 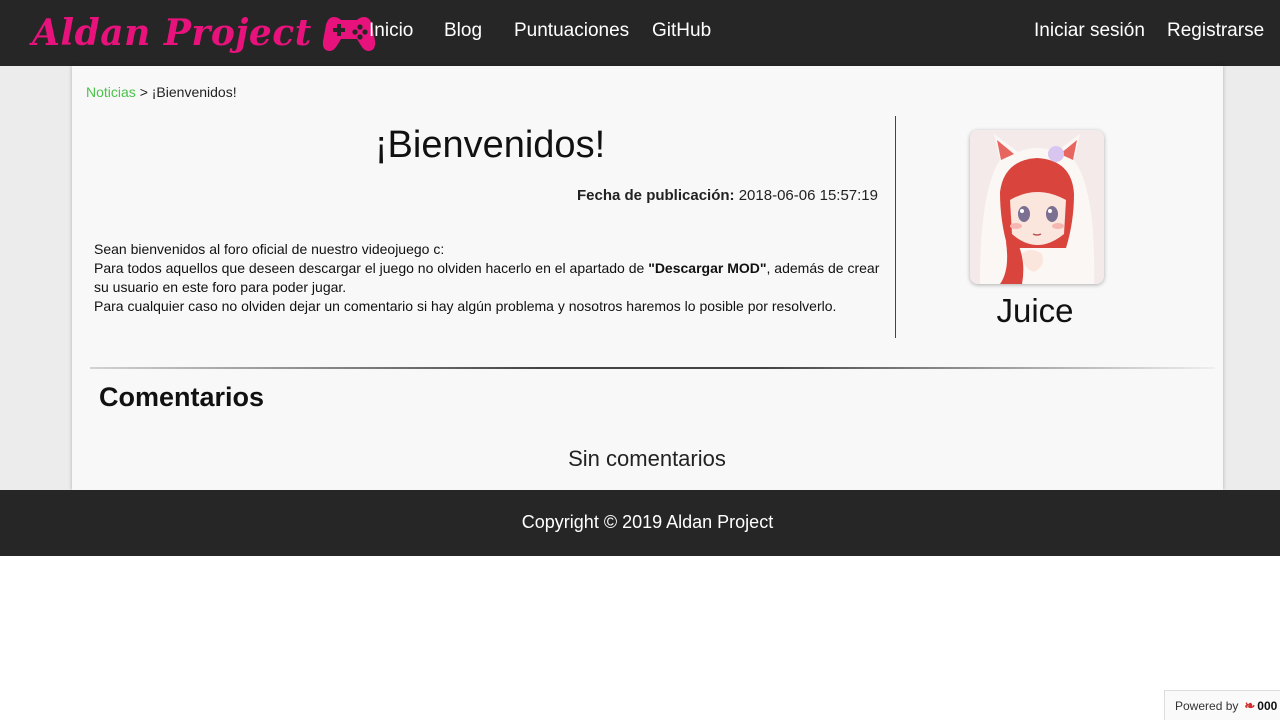 I want to click on footer: Copyright © 2019 Aldan Project, so click(x=640, y=523).